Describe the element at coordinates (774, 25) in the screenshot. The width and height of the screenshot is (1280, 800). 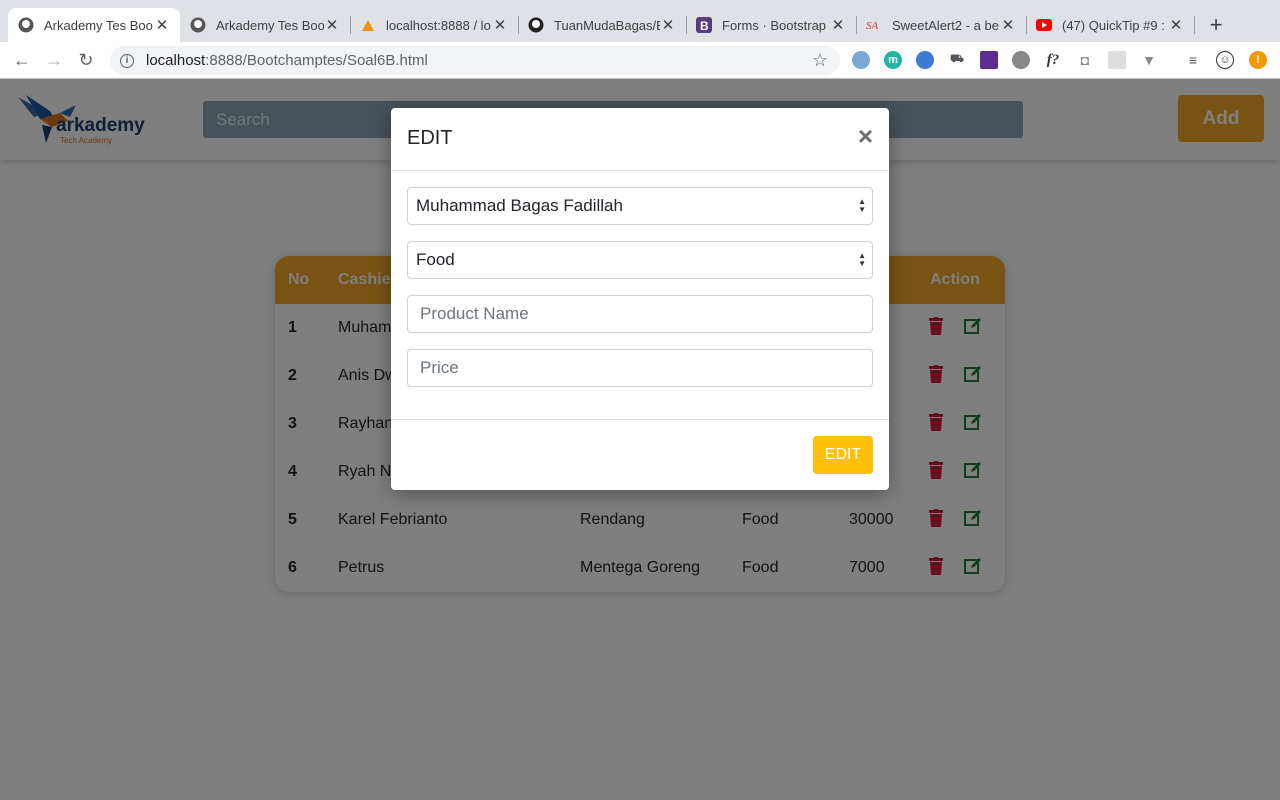
I see `tab-title: Forms · Bootstrap` at that location.